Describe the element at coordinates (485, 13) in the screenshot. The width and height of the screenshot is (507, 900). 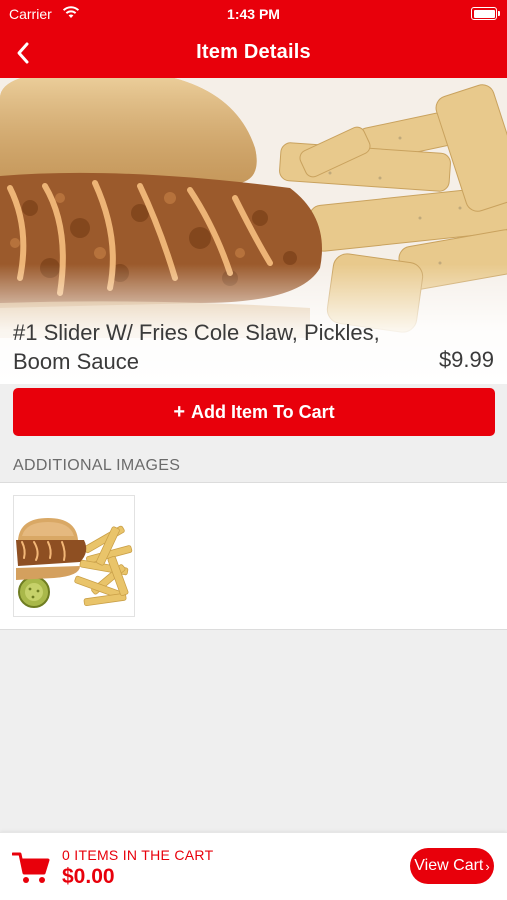
I see `battery-icon` at that location.